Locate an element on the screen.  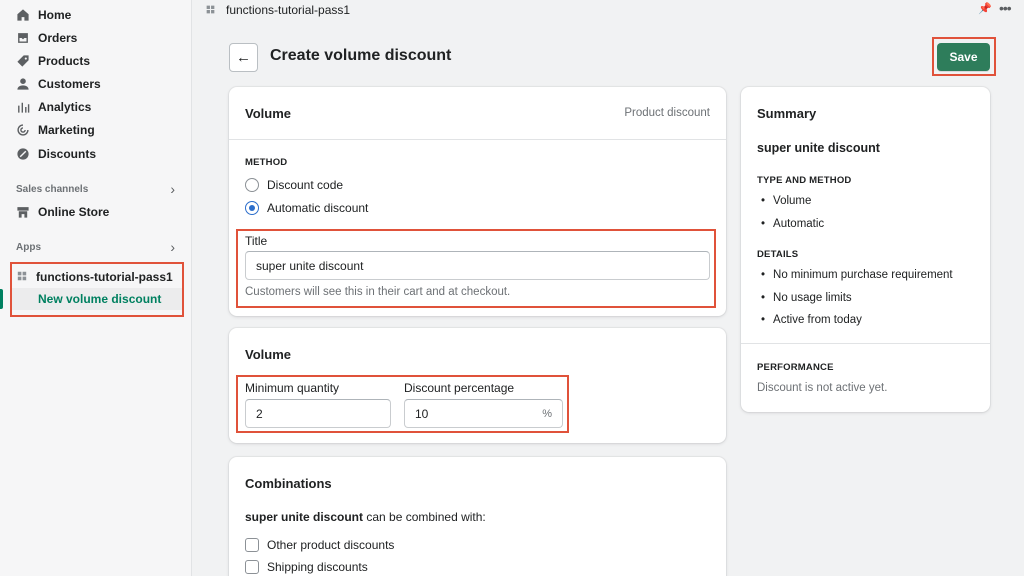
summary-item-text: No usage limits is located at coordinates (812, 298).